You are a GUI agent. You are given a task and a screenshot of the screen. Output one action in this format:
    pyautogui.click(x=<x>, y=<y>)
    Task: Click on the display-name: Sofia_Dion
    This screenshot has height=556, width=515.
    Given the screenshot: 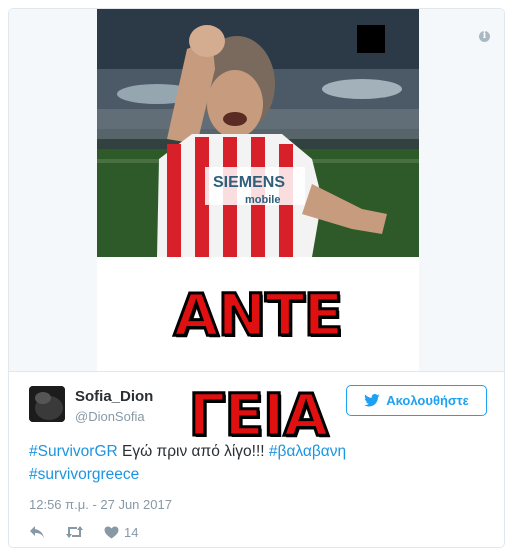 What is the action you would take?
    pyautogui.click(x=114, y=396)
    